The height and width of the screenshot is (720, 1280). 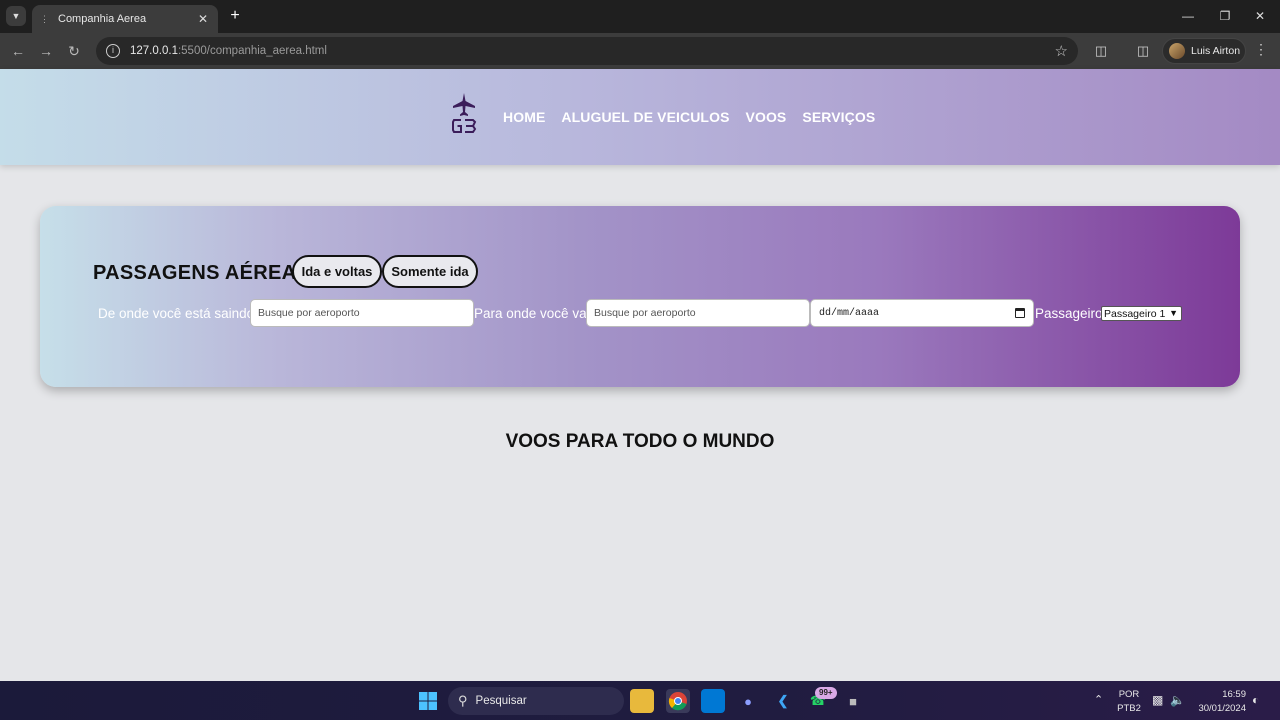 I want to click on passengers-selected: Passageiro 1, so click(x=1135, y=313).